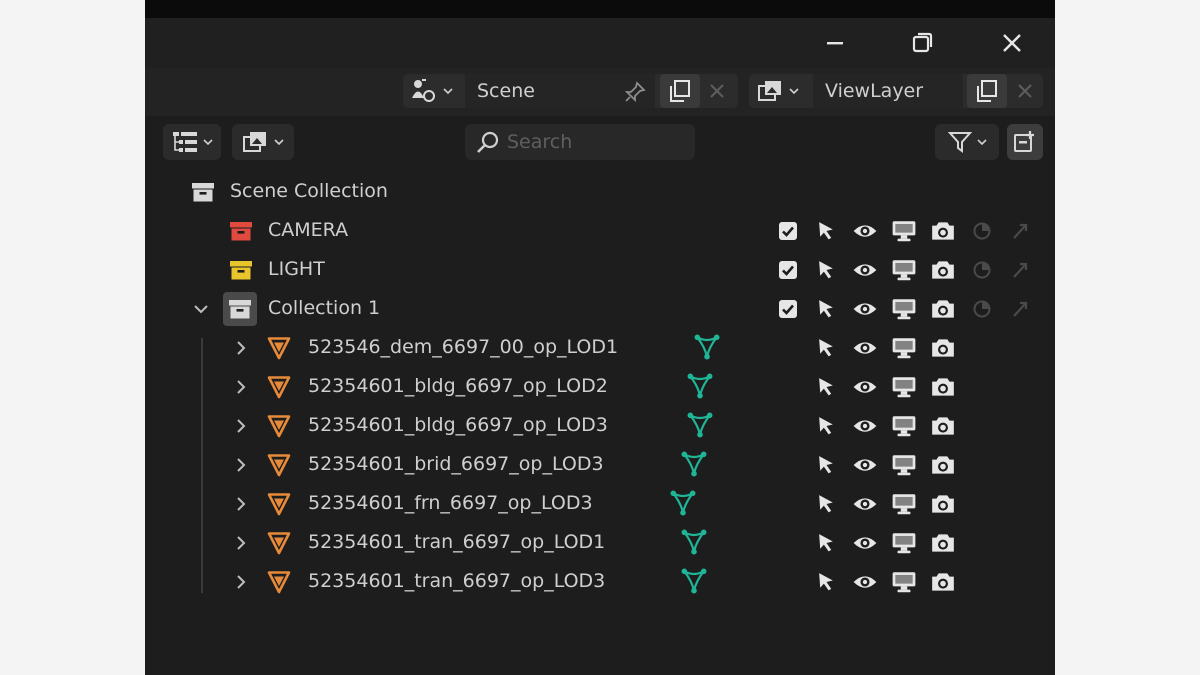 The width and height of the screenshot is (1200, 675). I want to click on search-input, so click(597, 142).